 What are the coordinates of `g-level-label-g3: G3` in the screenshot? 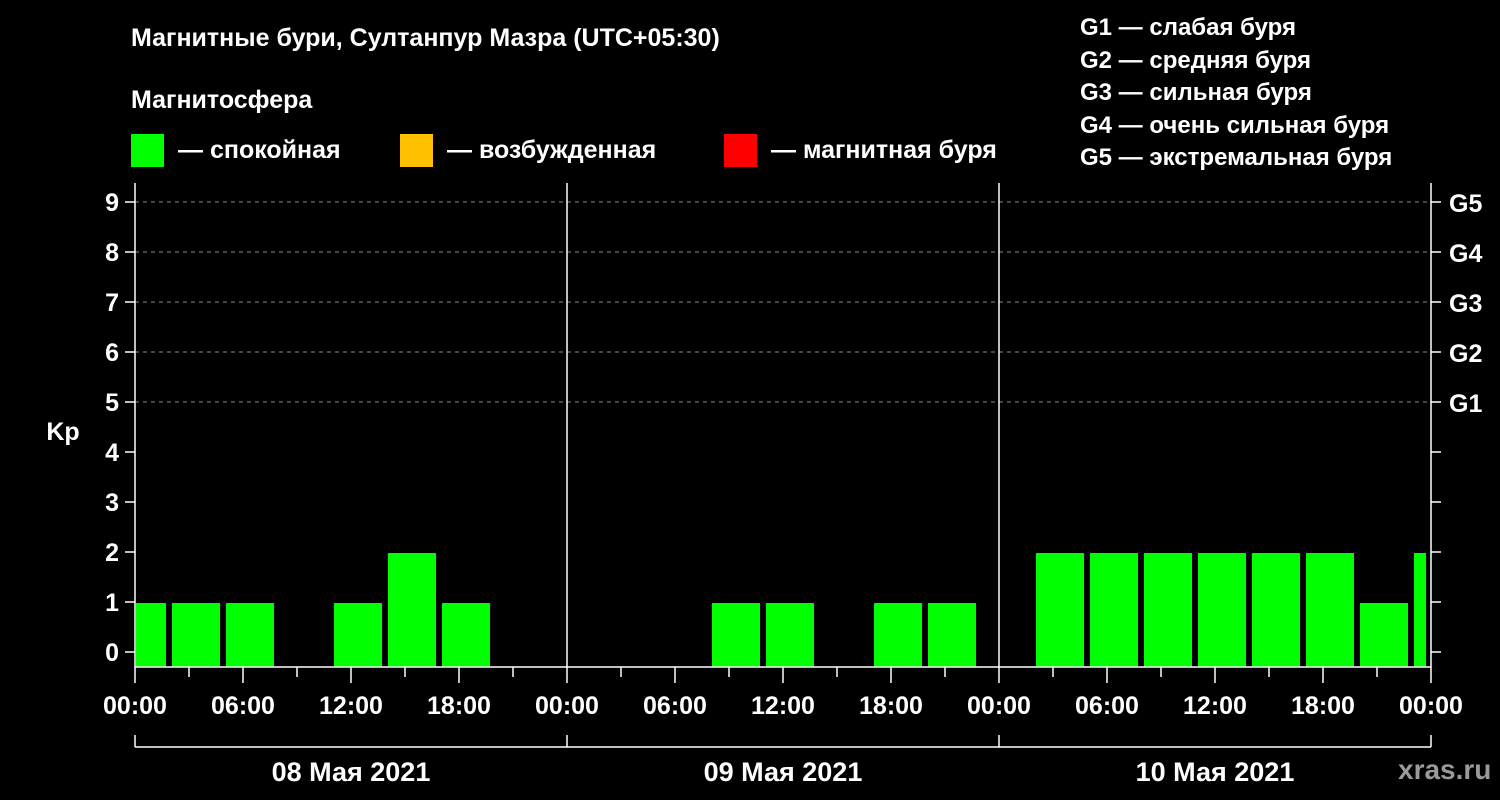 It's located at (1465, 304).